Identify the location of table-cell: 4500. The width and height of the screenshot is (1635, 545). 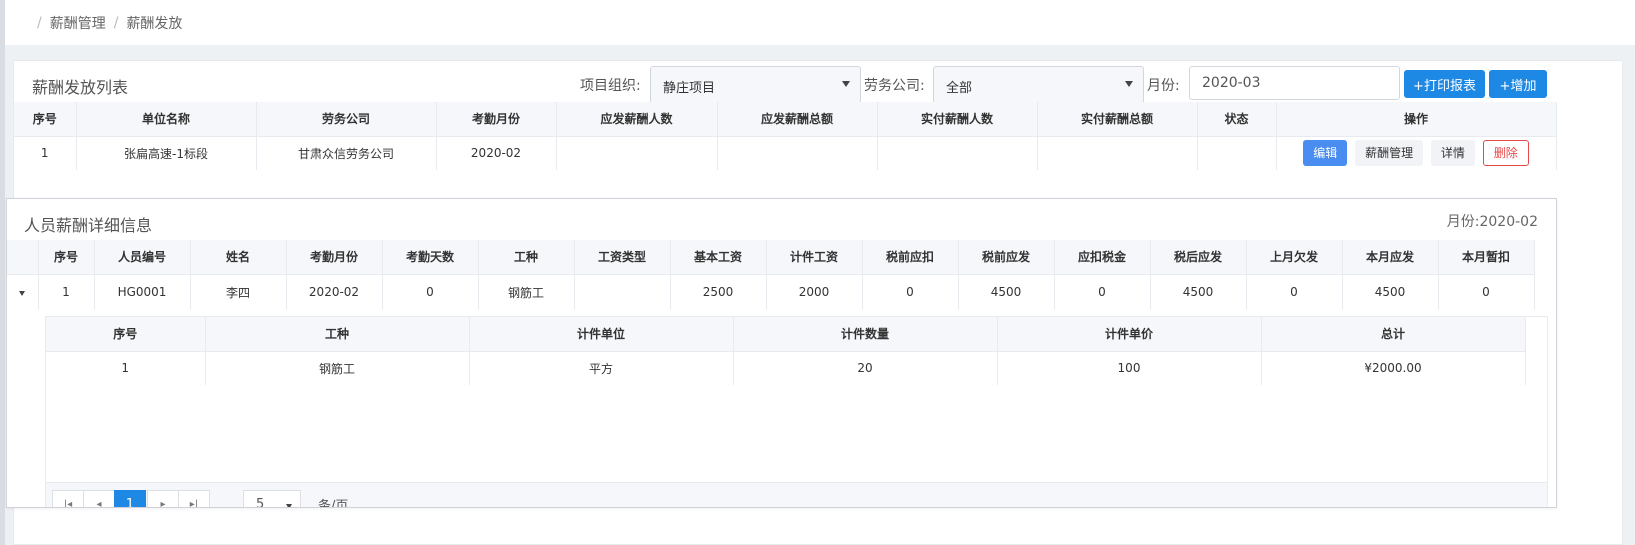
(1198, 292).